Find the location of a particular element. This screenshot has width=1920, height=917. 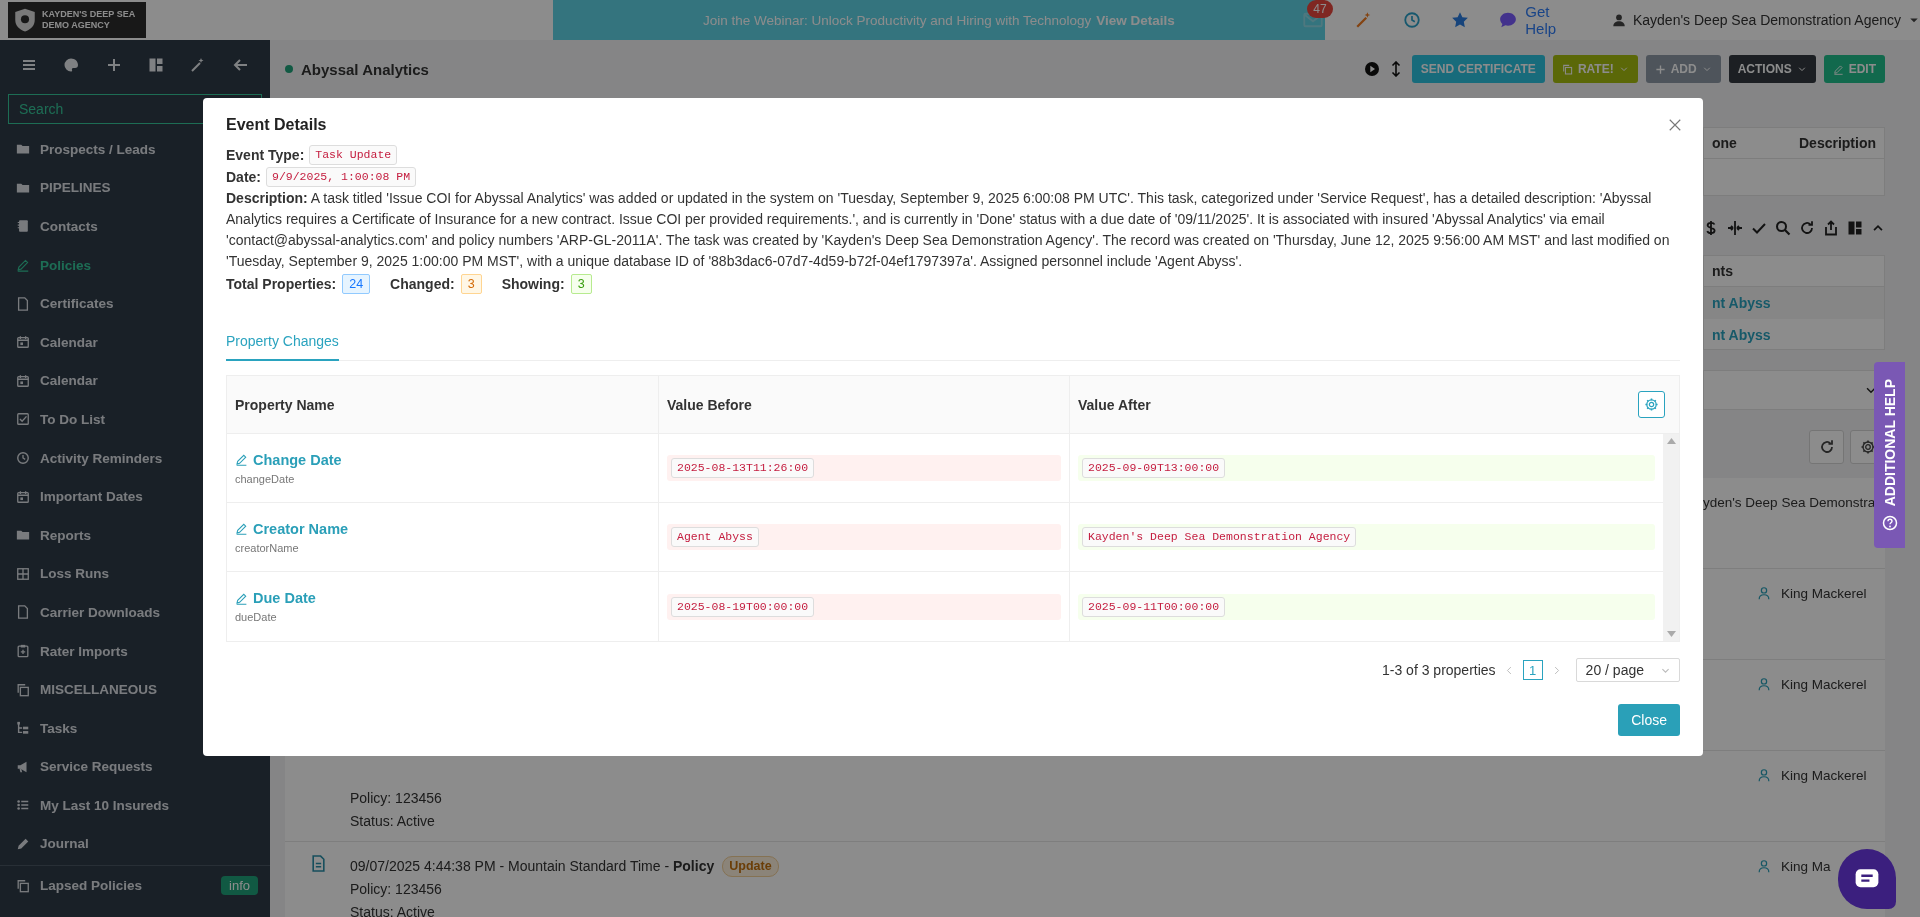

menu-icon is located at coordinates (29, 65).